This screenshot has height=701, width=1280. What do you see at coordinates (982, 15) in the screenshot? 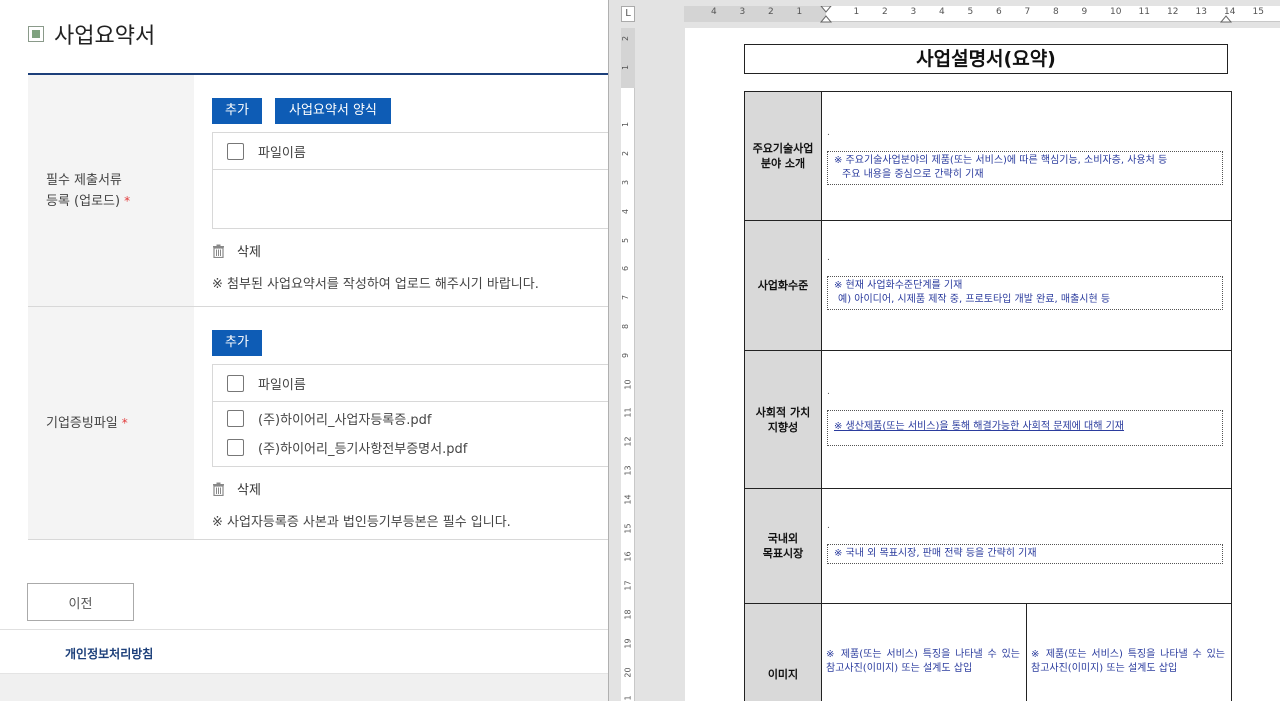
I see `horizontal-ruler: 4 3 2 1 1 2 3 4 5 6 7 8 9 10 11 12 13 14 15` at bounding box center [982, 15].